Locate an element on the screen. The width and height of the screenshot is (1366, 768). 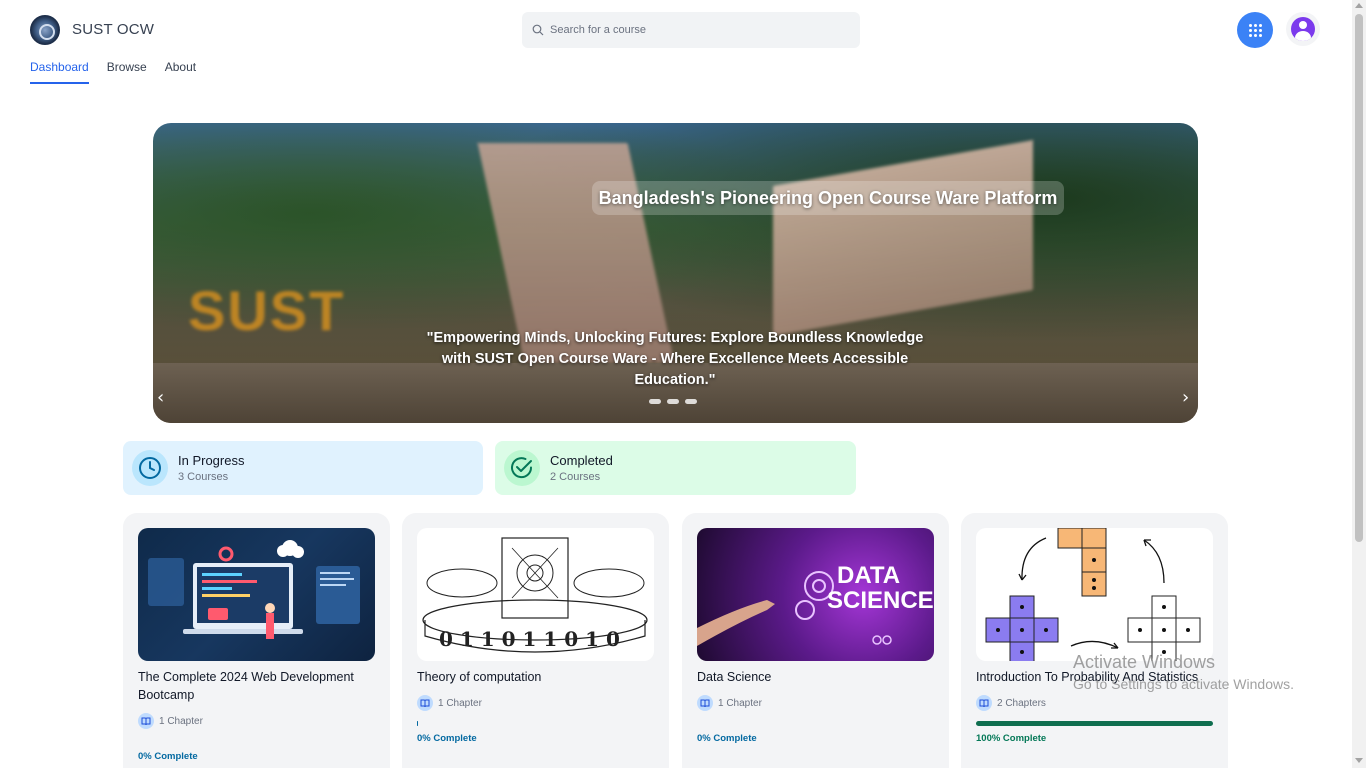
user-icon is located at coordinates (1303, 29).